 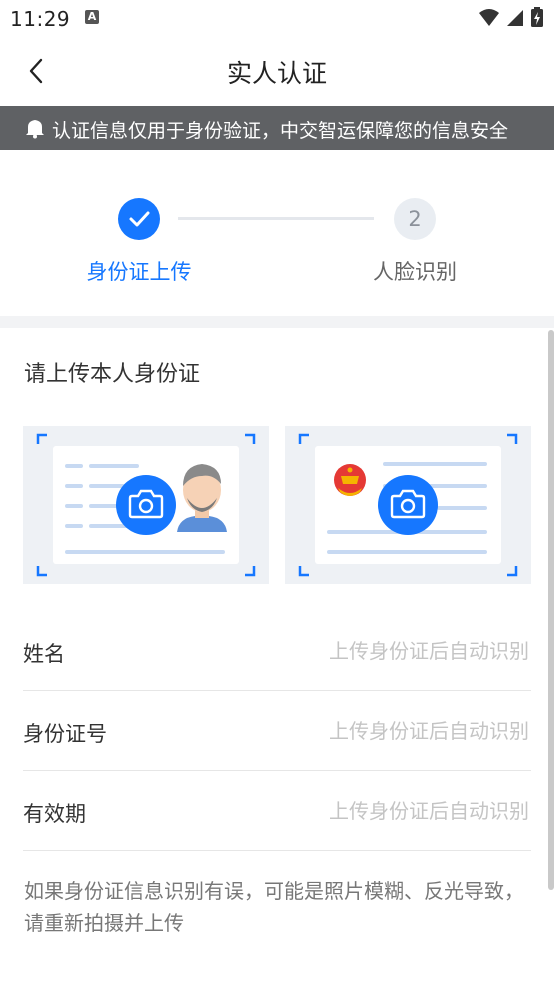 I want to click on bell-icon, so click(x=35, y=129).